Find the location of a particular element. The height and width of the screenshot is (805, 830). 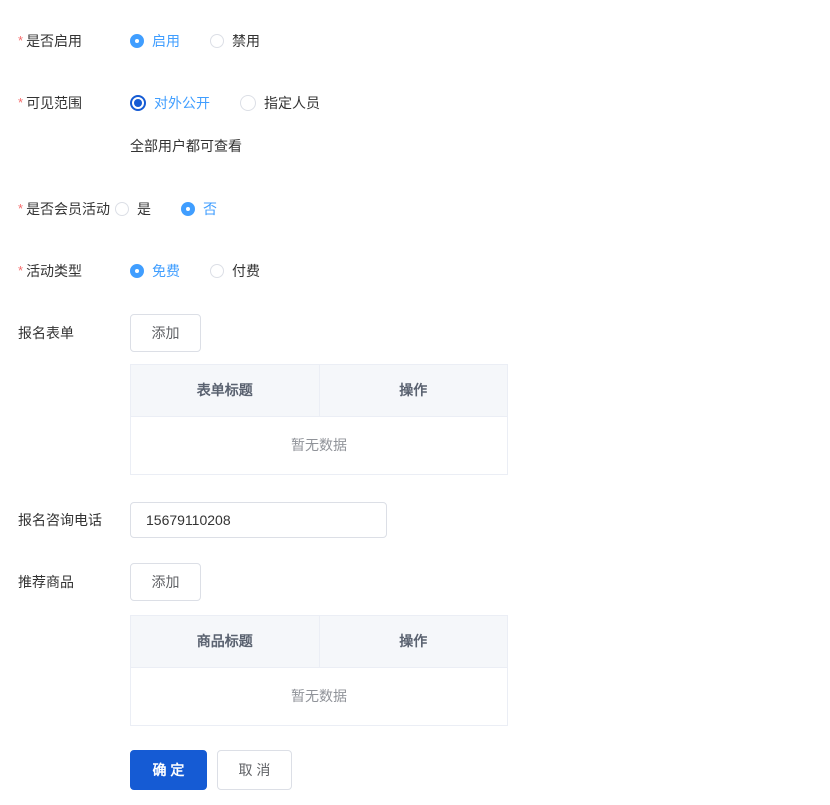

radio-visibility-public-label: 对外公开 is located at coordinates (182, 103).